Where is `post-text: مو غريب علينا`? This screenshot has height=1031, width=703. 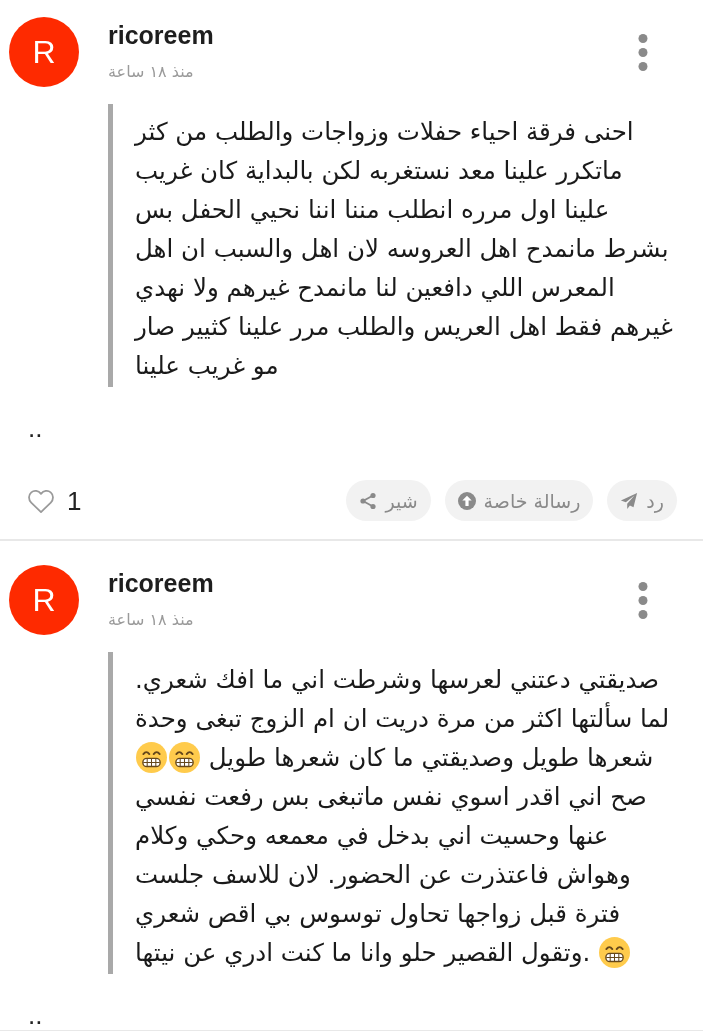
post-text: مو غريب علينا is located at coordinates (207, 365).